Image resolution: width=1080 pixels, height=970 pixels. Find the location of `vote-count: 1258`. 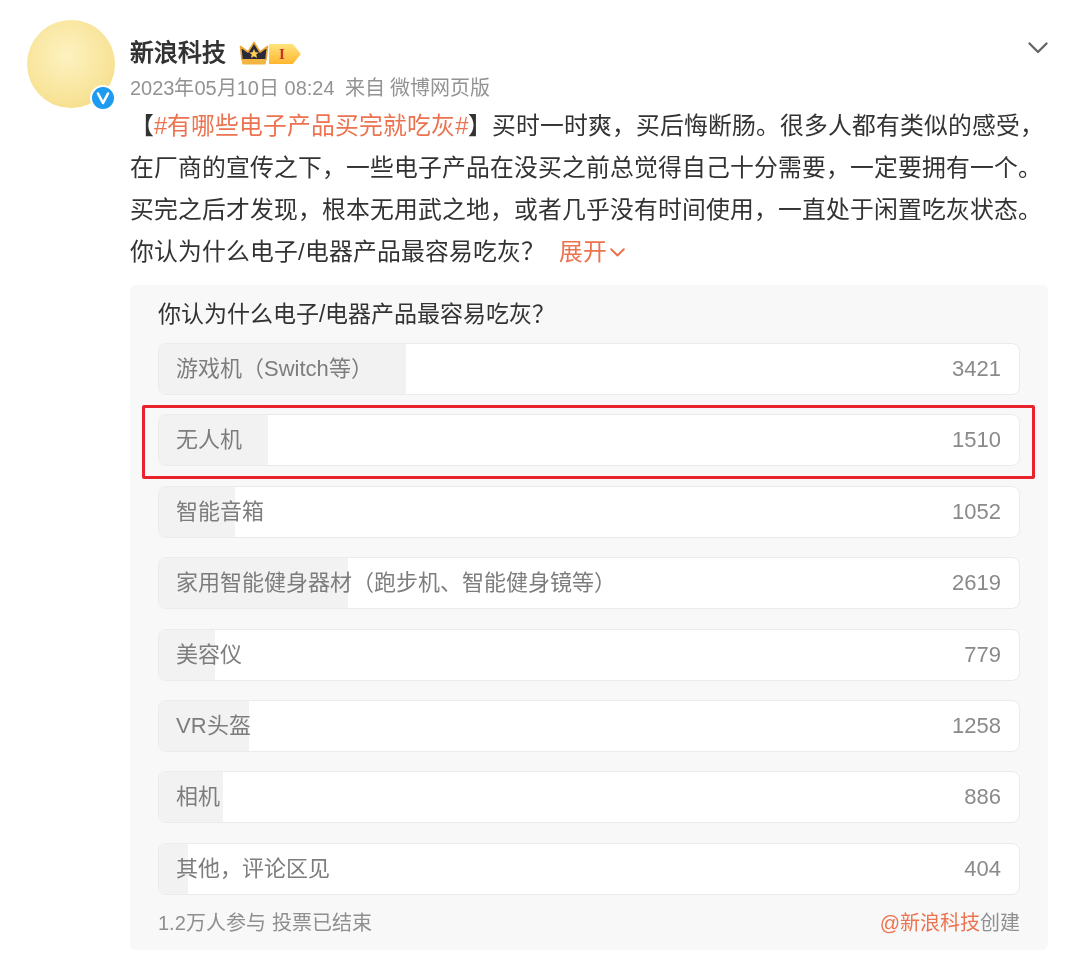

vote-count: 1258 is located at coordinates (976, 725).